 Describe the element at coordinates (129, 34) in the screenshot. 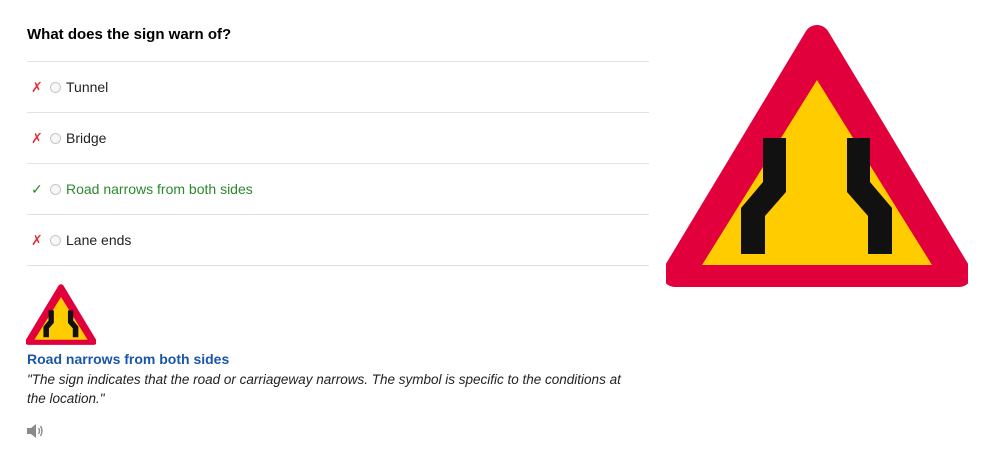

I see `question-title: What does the sign warn of?` at that location.